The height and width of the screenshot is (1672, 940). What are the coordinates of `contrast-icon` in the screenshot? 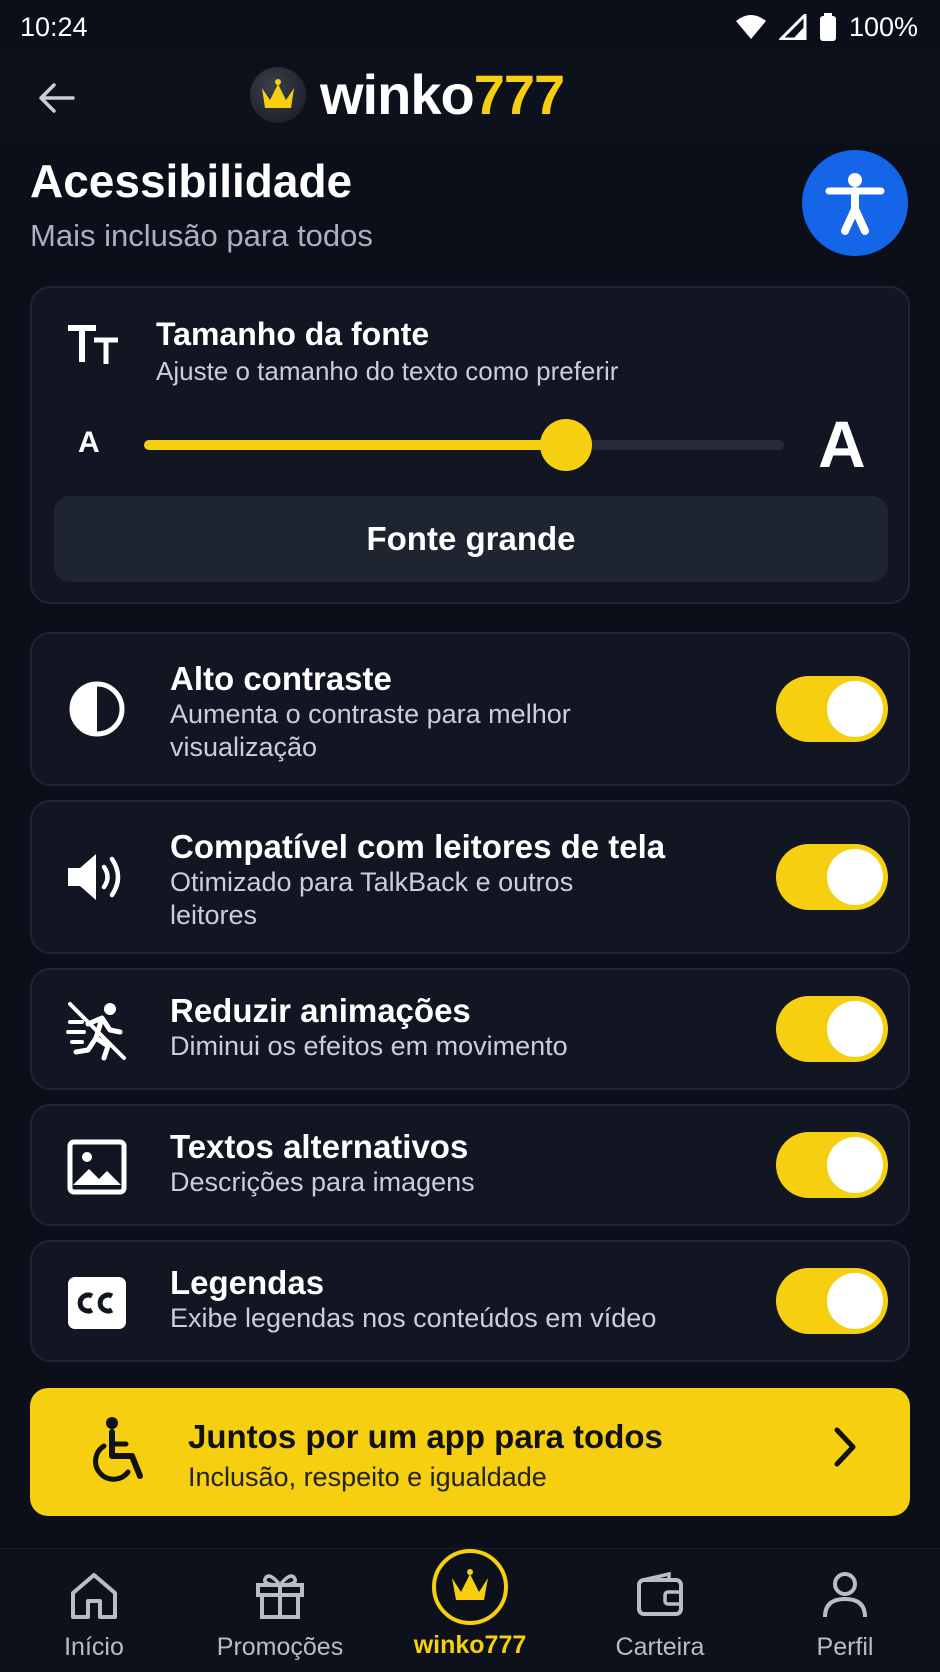 It's located at (97, 709).